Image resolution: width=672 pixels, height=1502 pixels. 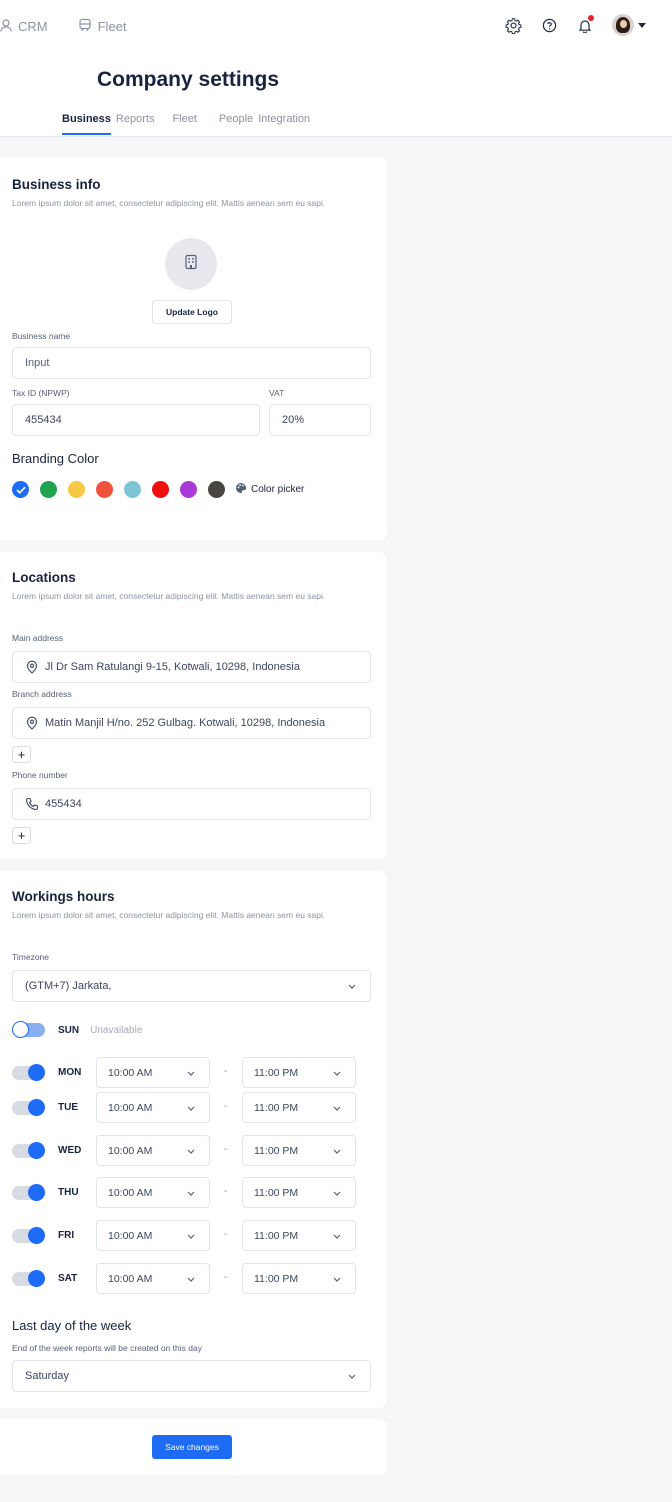 I want to click on end-time-select-thu: 11:00 PM, so click(x=299, y=1192).